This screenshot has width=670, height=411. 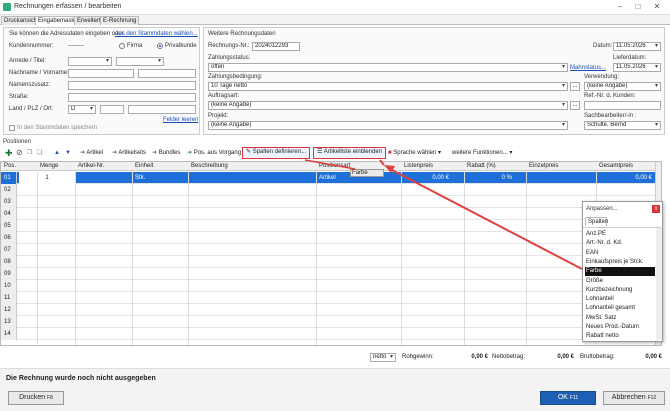 What do you see at coordinates (81, 378) in the screenshot?
I see `status-message: Die Rechnung wurde noch nicht ausgegeben` at bounding box center [81, 378].